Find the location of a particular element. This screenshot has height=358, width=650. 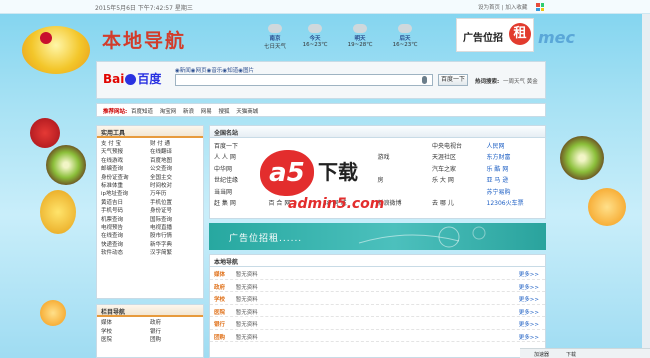

tool-link: 软件动态 is located at coordinates (125, 253).